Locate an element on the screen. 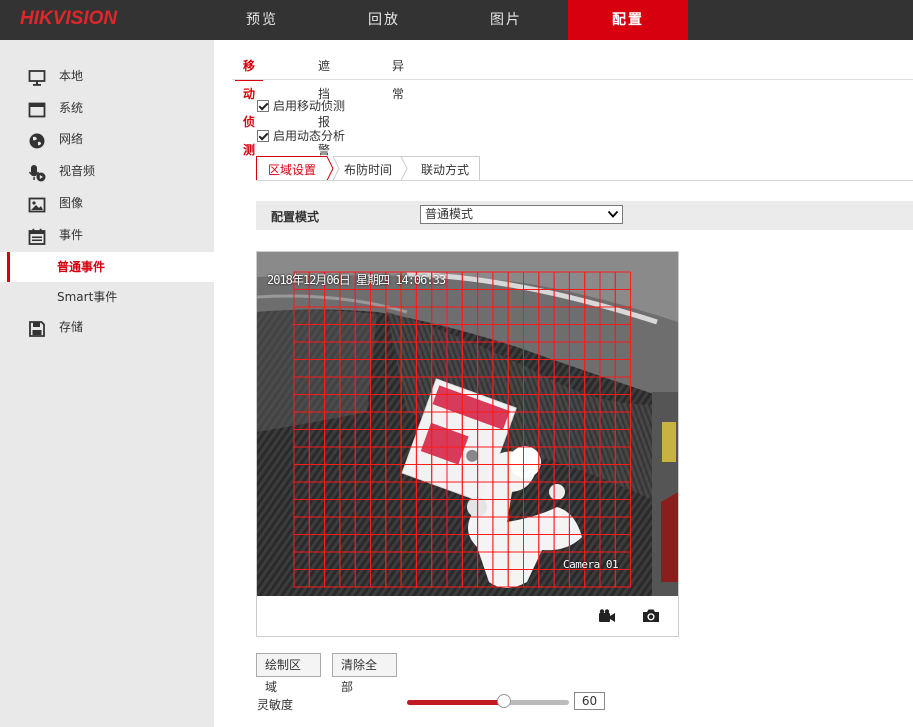 The width and height of the screenshot is (913, 727). tab-label: 移动侦测 is located at coordinates (249, 108).